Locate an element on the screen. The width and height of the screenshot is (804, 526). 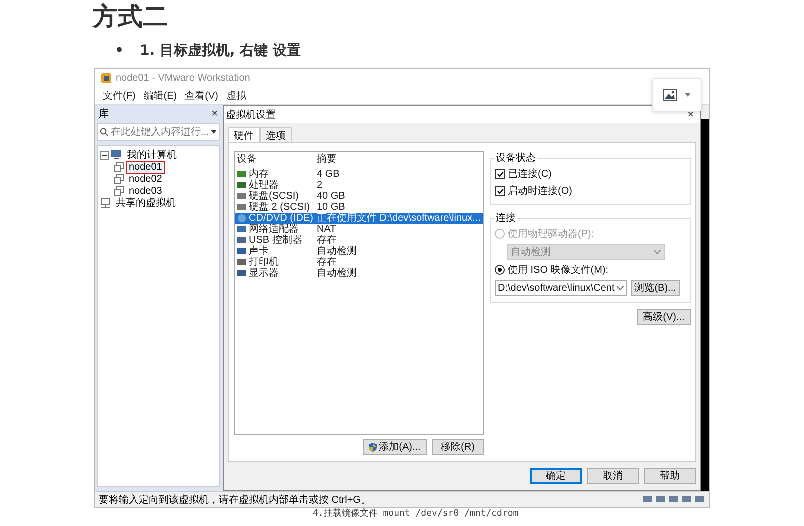
menu-item: 虚拟 is located at coordinates (236, 95).